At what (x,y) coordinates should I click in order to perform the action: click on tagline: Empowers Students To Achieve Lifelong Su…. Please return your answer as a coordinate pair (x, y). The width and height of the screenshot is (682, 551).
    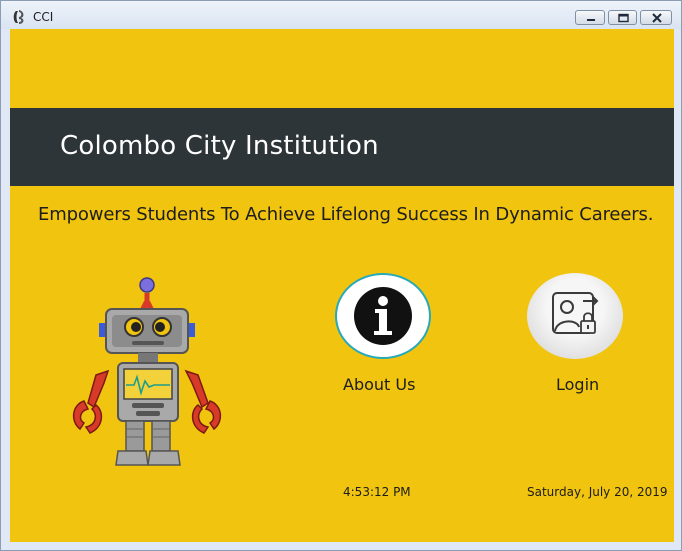
    Looking at the image, I should click on (346, 214).